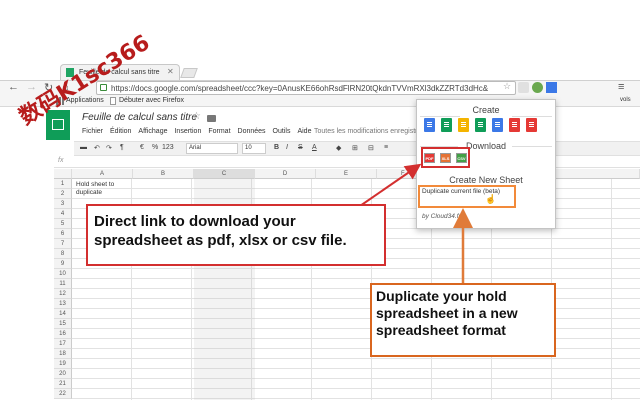 The width and height of the screenshot is (640, 400). What do you see at coordinates (63, 294) in the screenshot?
I see `row-header: 12` at bounding box center [63, 294].